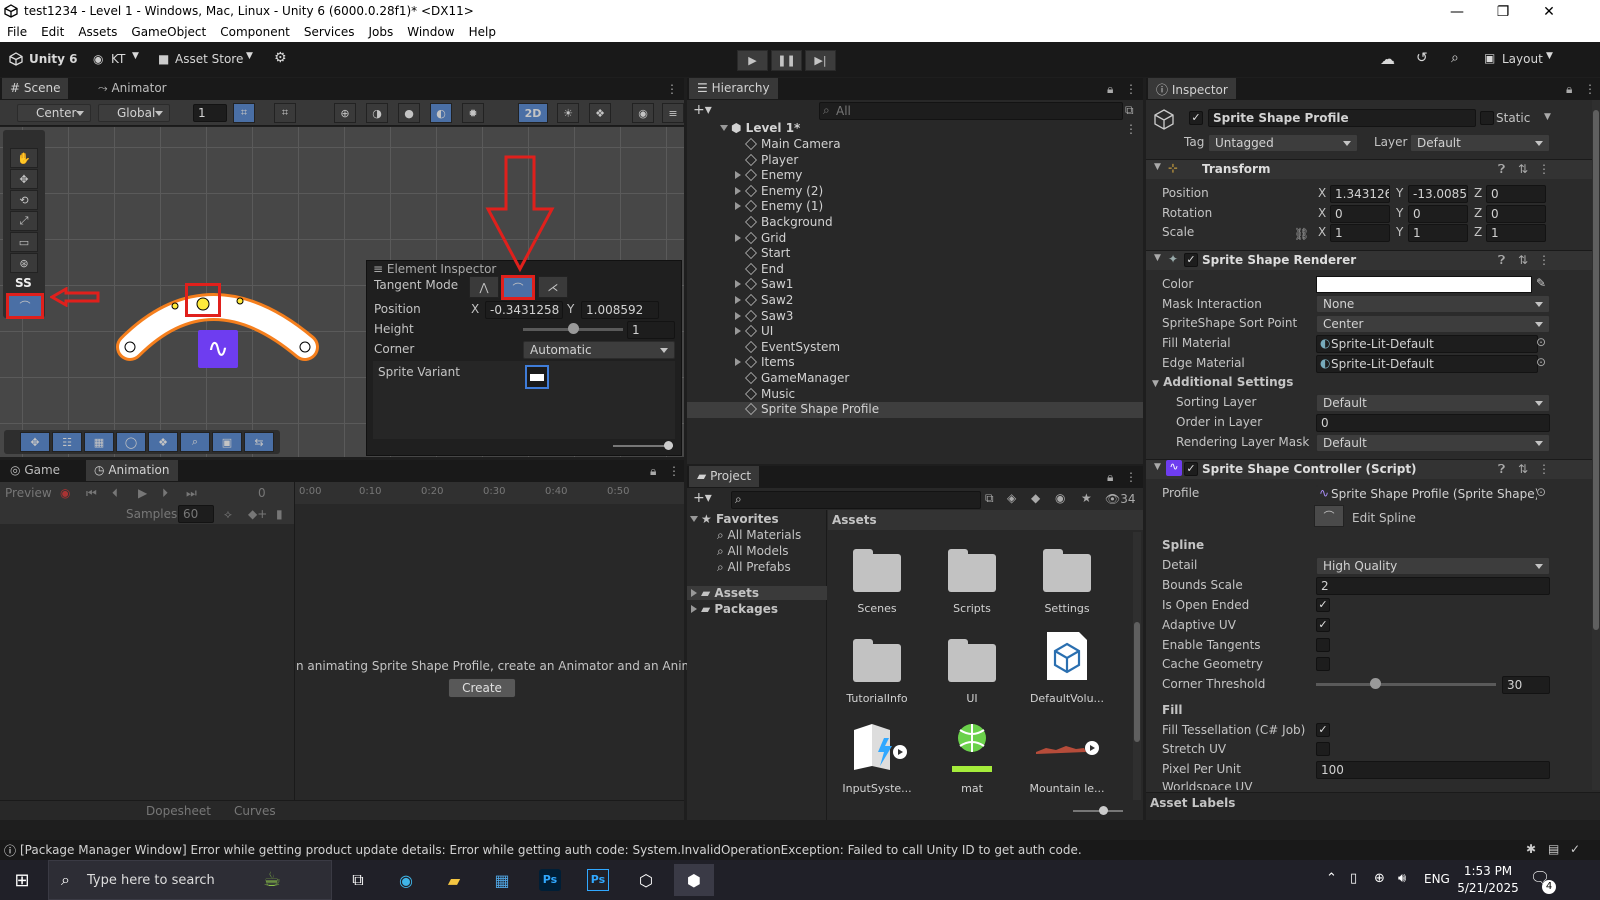  What do you see at coordinates (1323, 625) in the screenshot?
I see `adaptive-uv-checkbox: ✓` at bounding box center [1323, 625].